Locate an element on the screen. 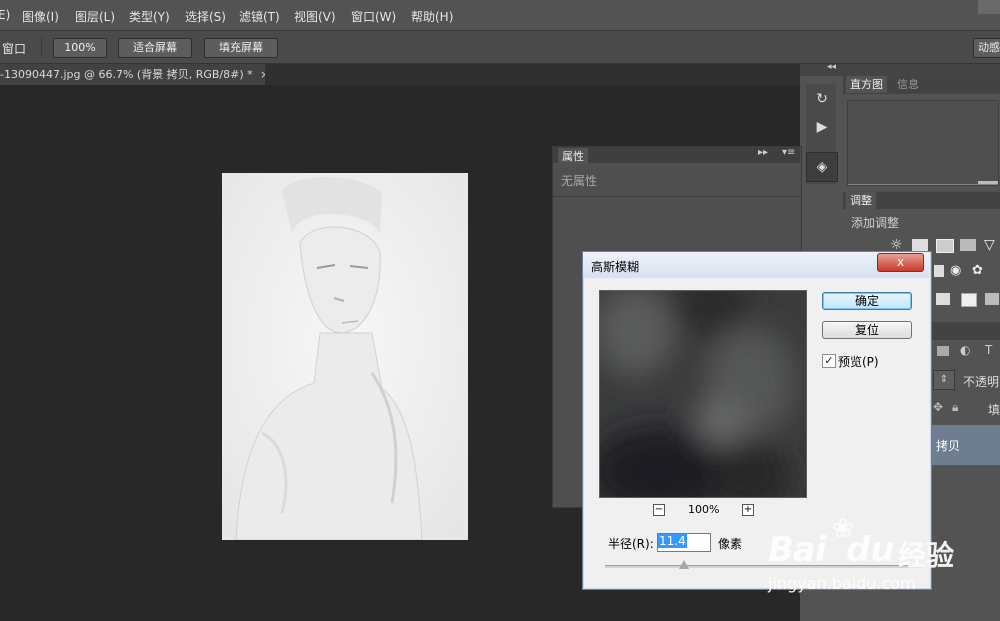  preview-checkbox: ✓ is located at coordinates (829, 361).